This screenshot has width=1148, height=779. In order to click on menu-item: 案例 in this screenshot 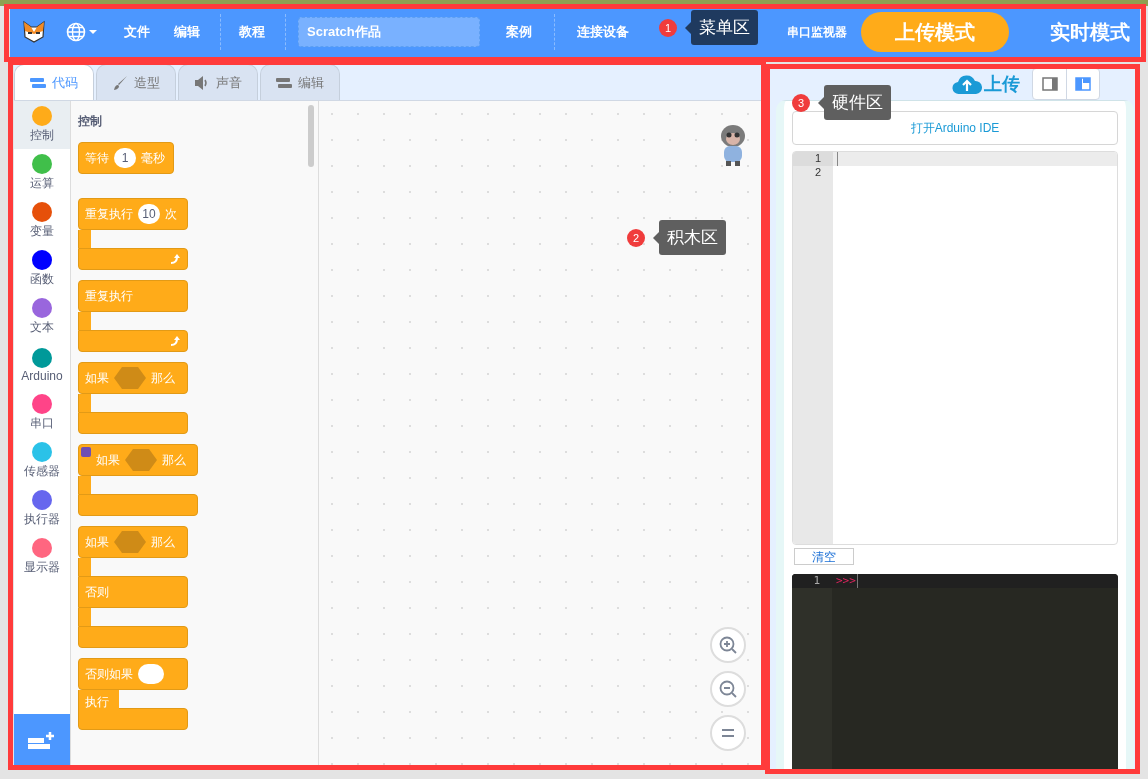, I will do `click(519, 32)`.